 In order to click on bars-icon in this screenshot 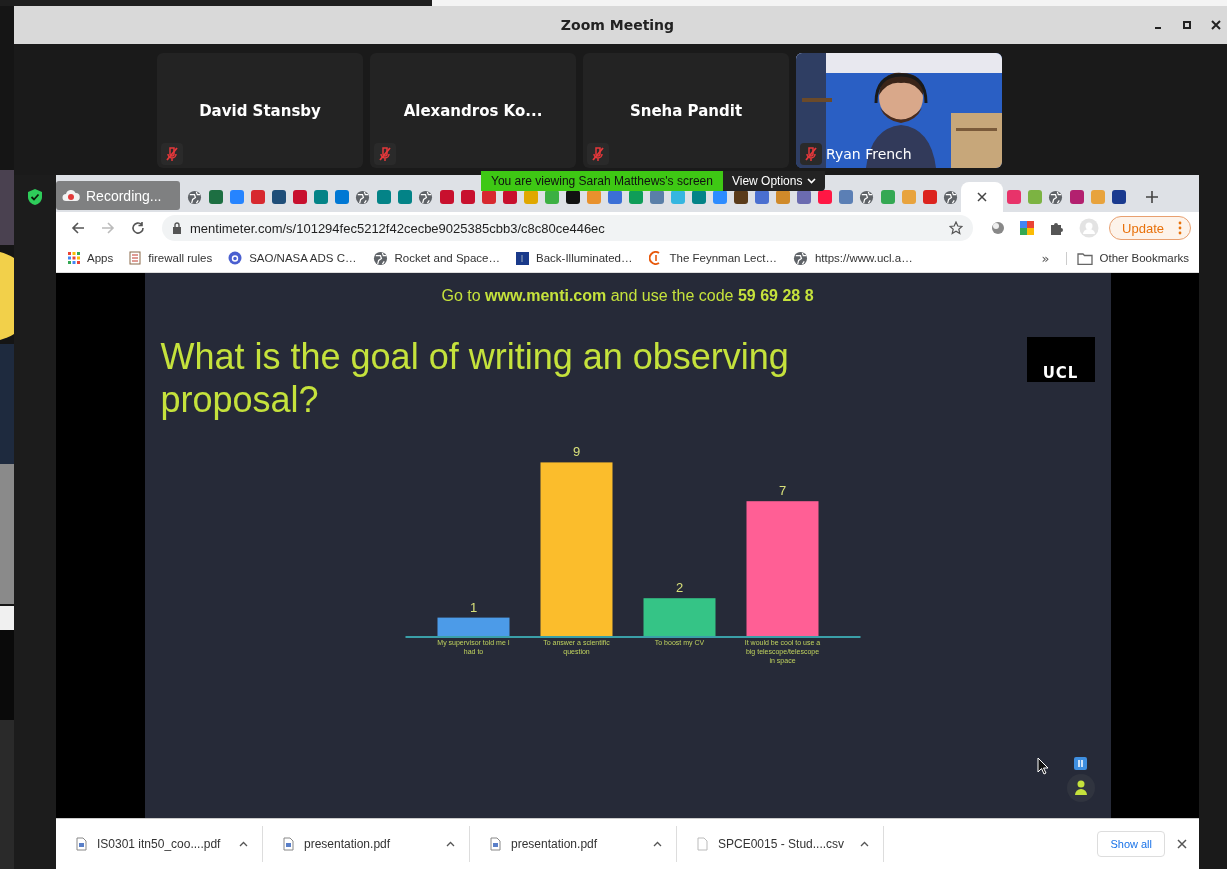, I will do `click(1080, 763)`.